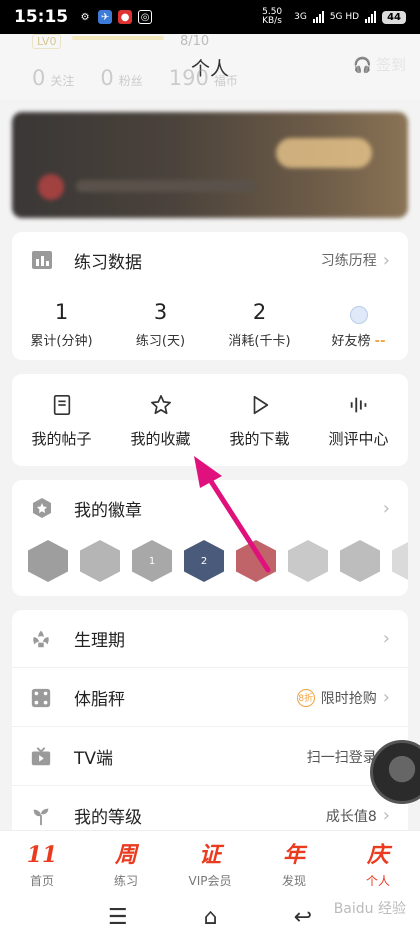 The height and width of the screenshot is (940, 420). I want to click on menu-item-title: 我的等级, so click(108, 818).